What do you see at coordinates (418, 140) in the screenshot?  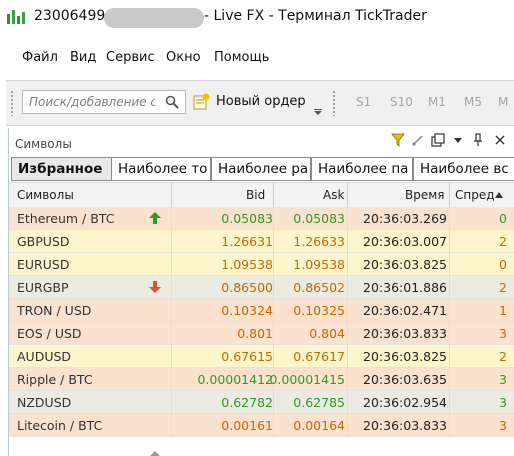 I see `brush-icon` at bounding box center [418, 140].